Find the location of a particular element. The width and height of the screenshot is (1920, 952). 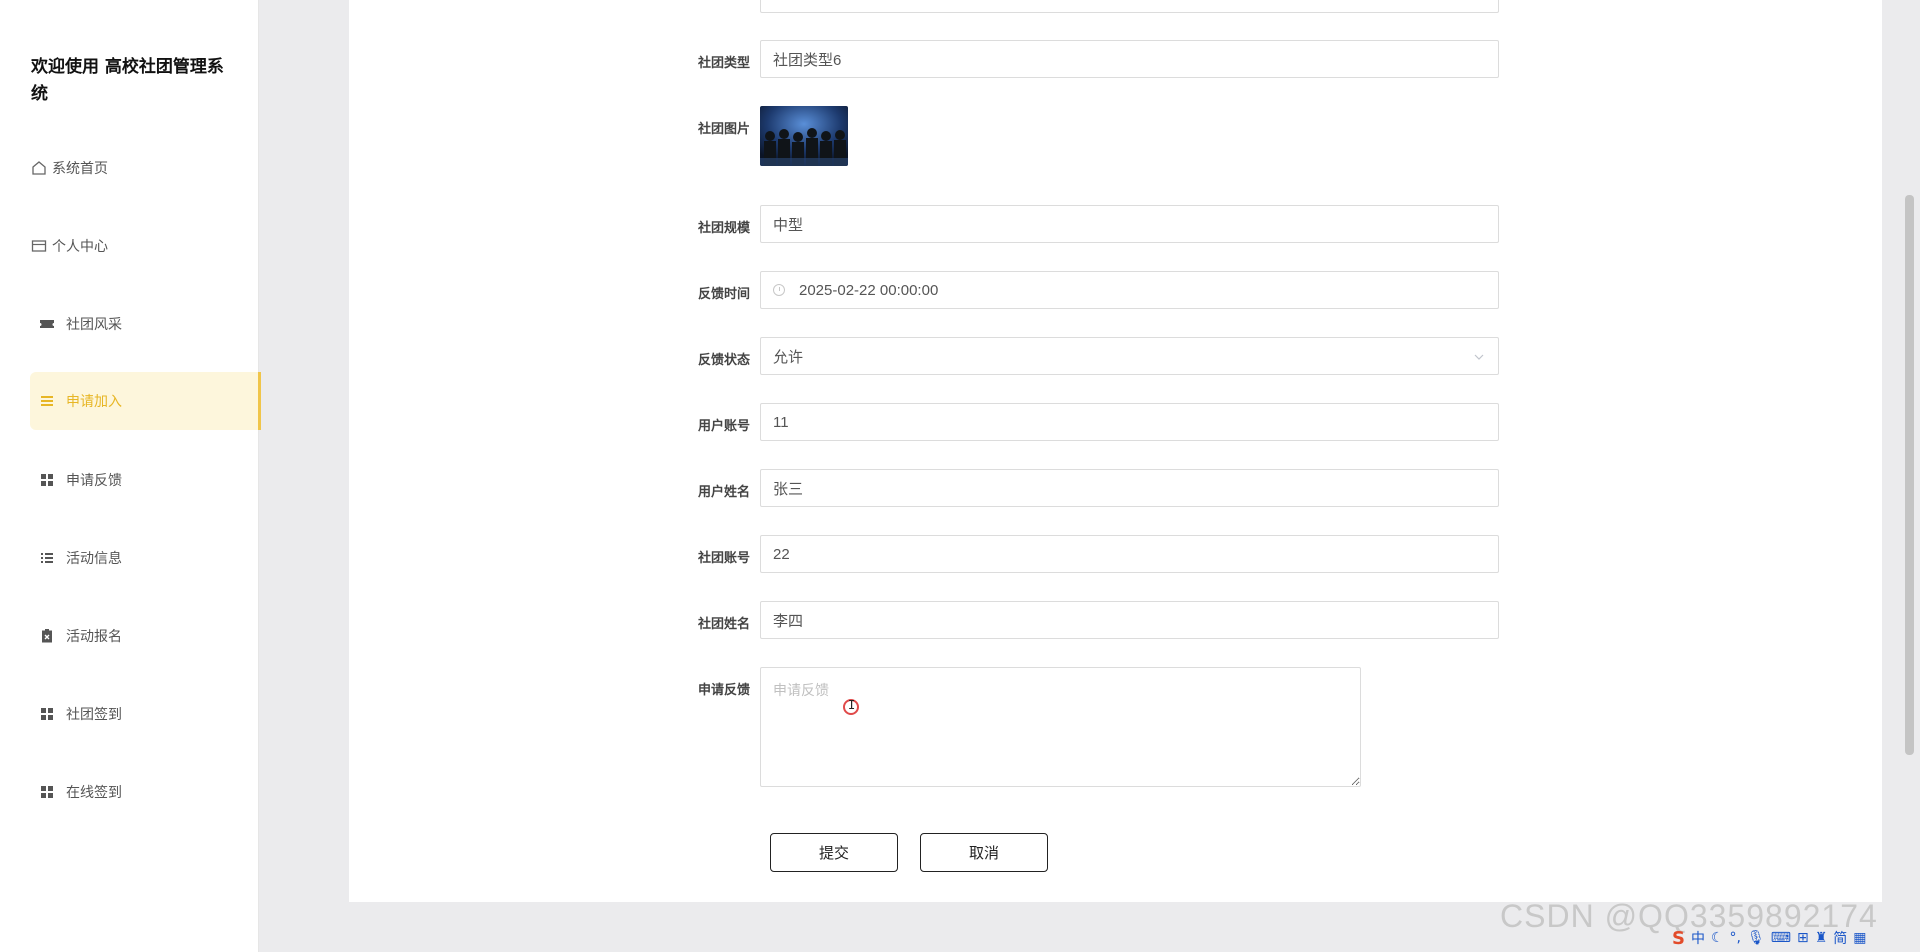

sidebar-item-label: 社团风采 is located at coordinates (94, 325).